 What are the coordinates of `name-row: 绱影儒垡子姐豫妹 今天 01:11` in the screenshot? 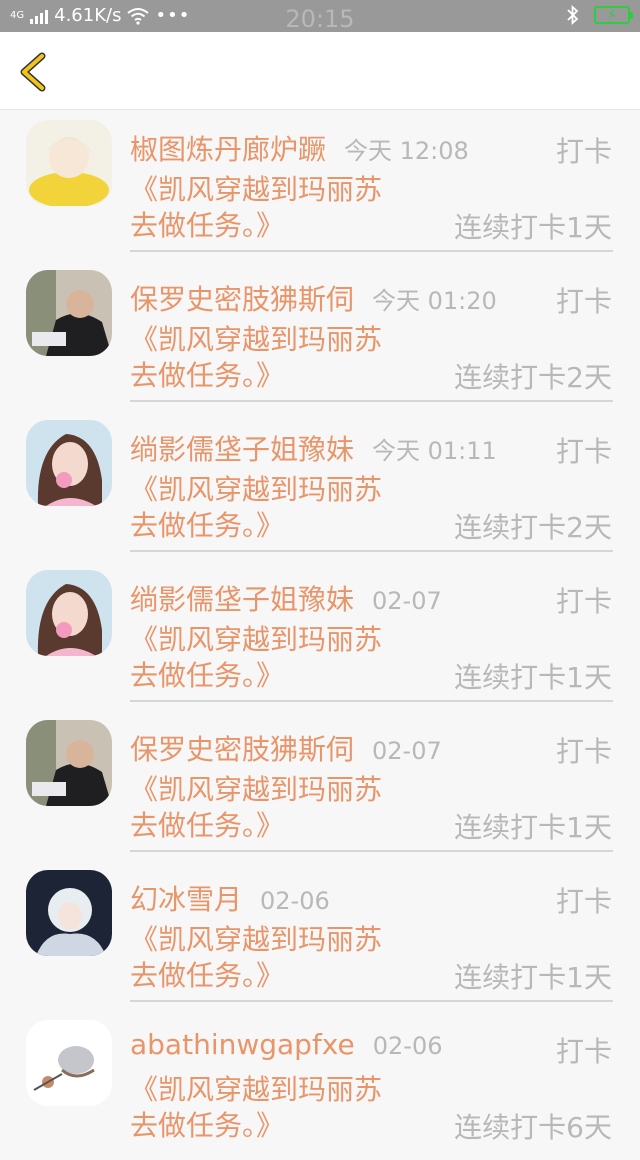 It's located at (313, 448).